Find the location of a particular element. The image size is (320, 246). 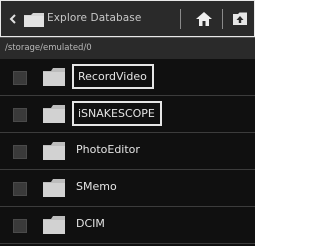

toolbar: Explore Database is located at coordinates (127, 18).